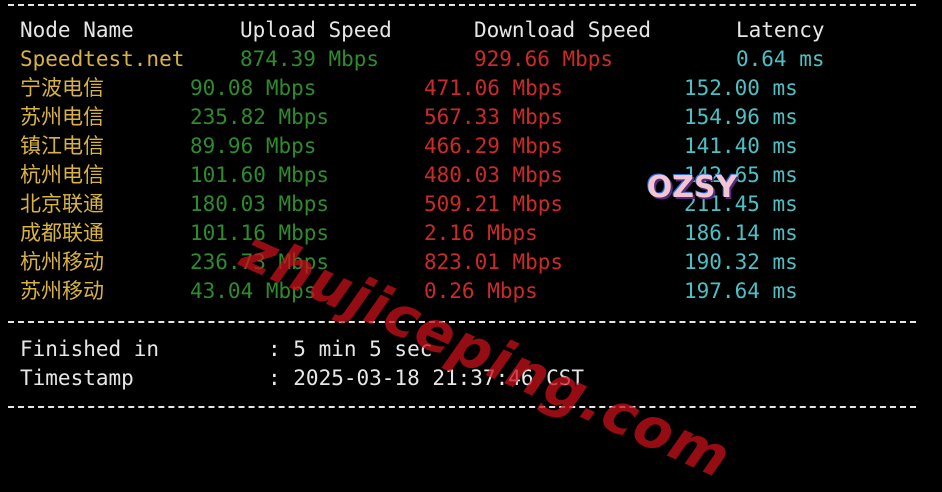  Describe the element at coordinates (494, 88) in the screenshot. I see `download-value: 471.06 Mbps` at that location.